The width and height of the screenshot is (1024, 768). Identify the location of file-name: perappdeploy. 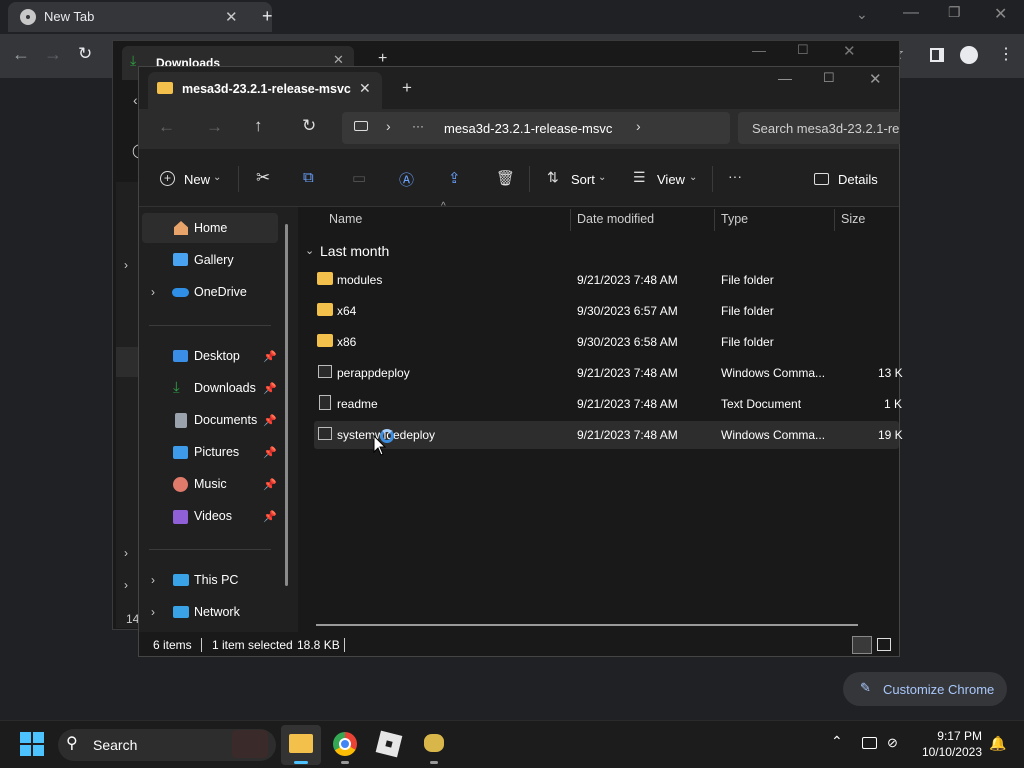
(373, 373).